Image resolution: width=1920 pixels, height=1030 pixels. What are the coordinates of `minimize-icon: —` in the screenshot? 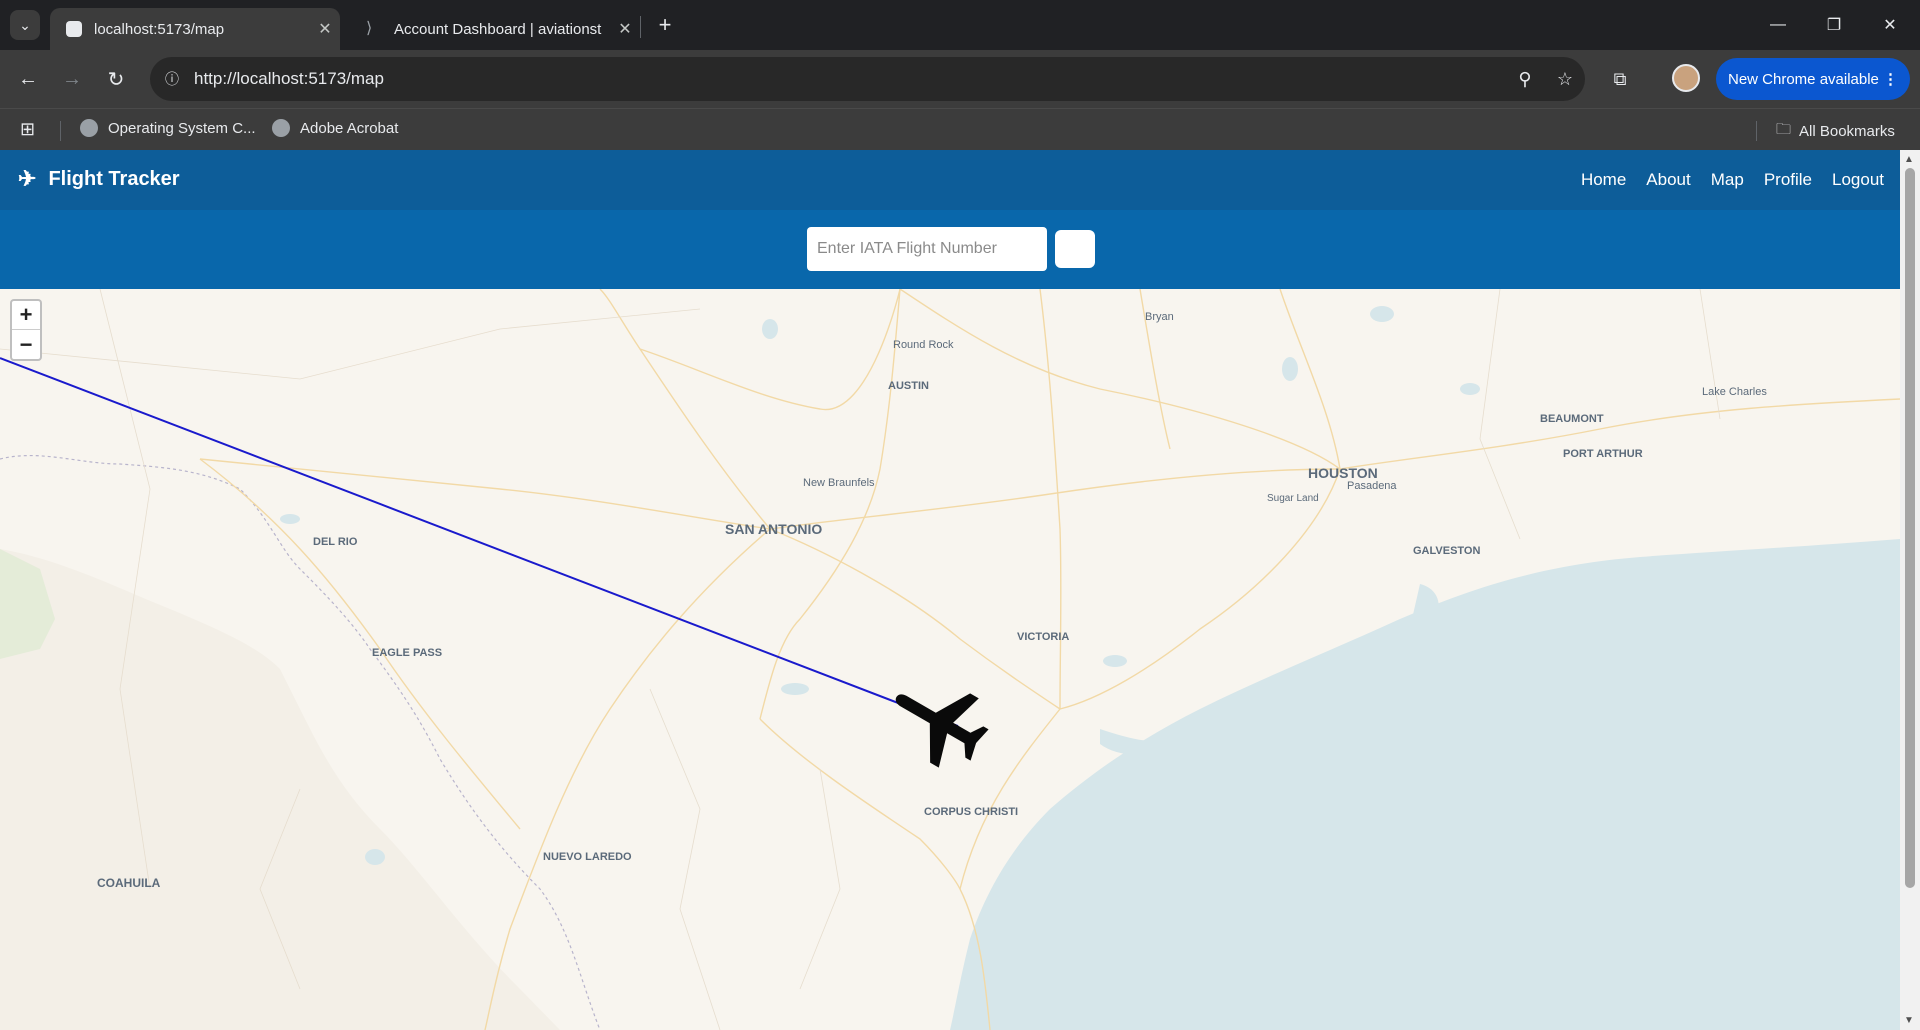 It's located at (1778, 25).